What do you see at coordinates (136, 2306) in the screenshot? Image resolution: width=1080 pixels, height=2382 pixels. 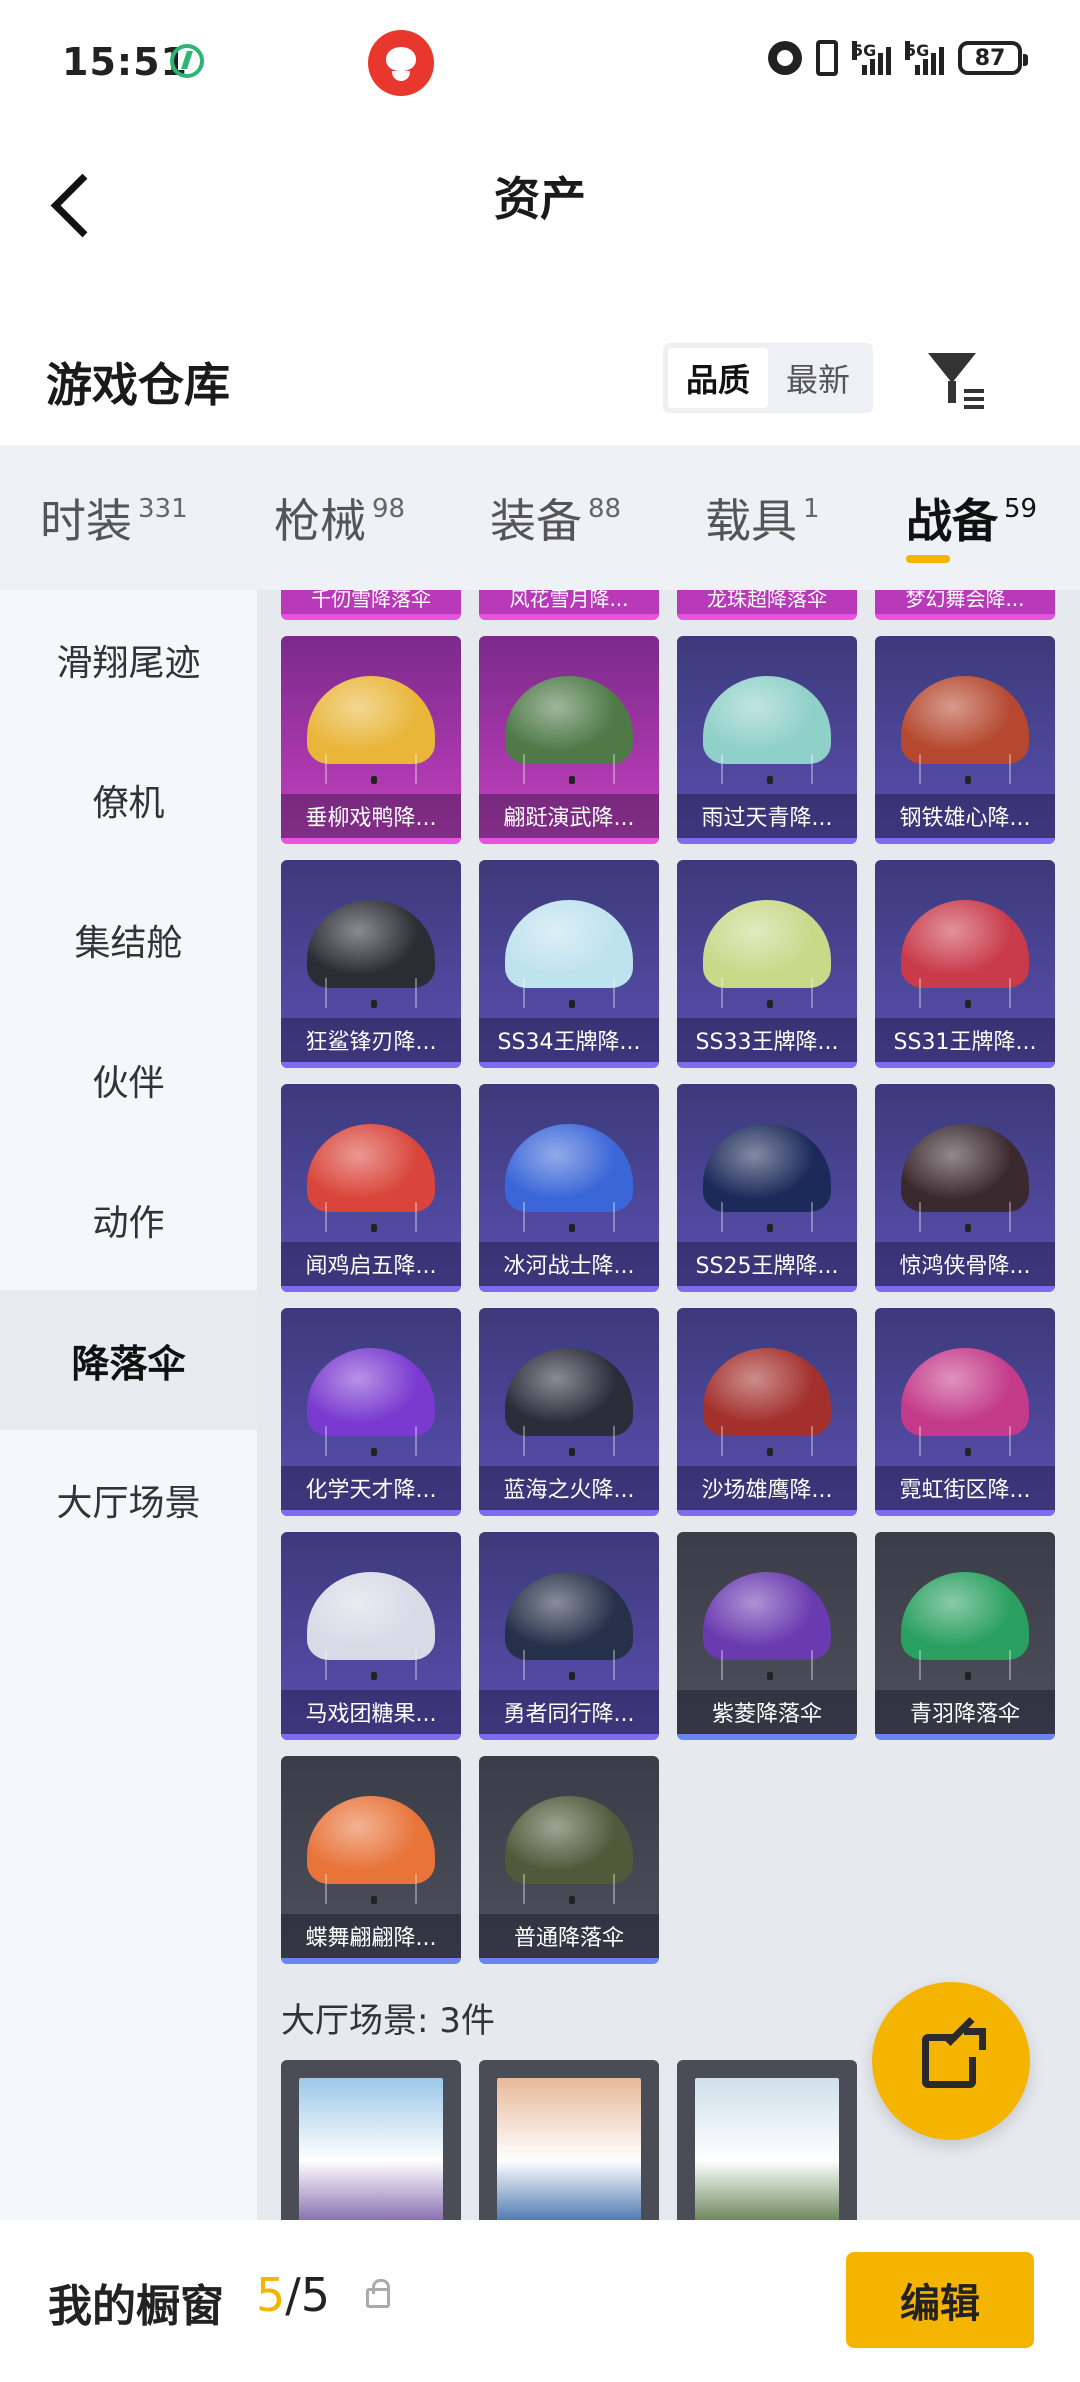 I see `showcase-title: 我的橱窗` at bounding box center [136, 2306].